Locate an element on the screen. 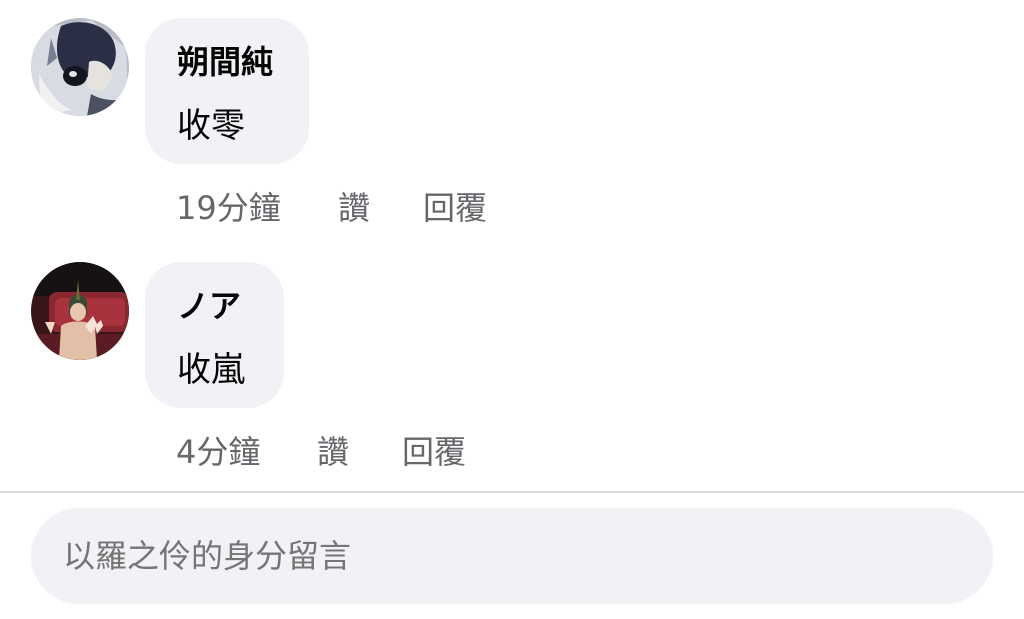 Image resolution: width=1024 pixels, height=619 pixels. divider is located at coordinates (512, 492).